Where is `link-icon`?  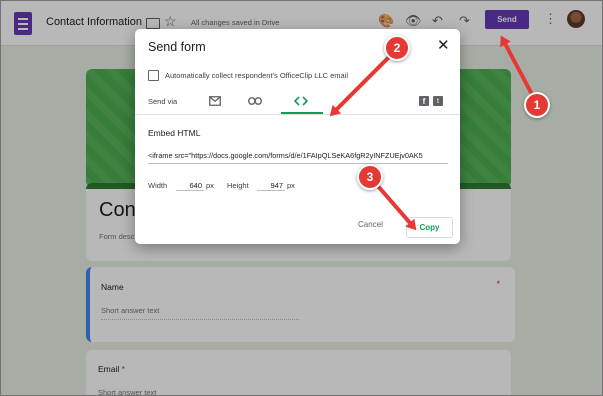
link-icon is located at coordinates (255, 101).